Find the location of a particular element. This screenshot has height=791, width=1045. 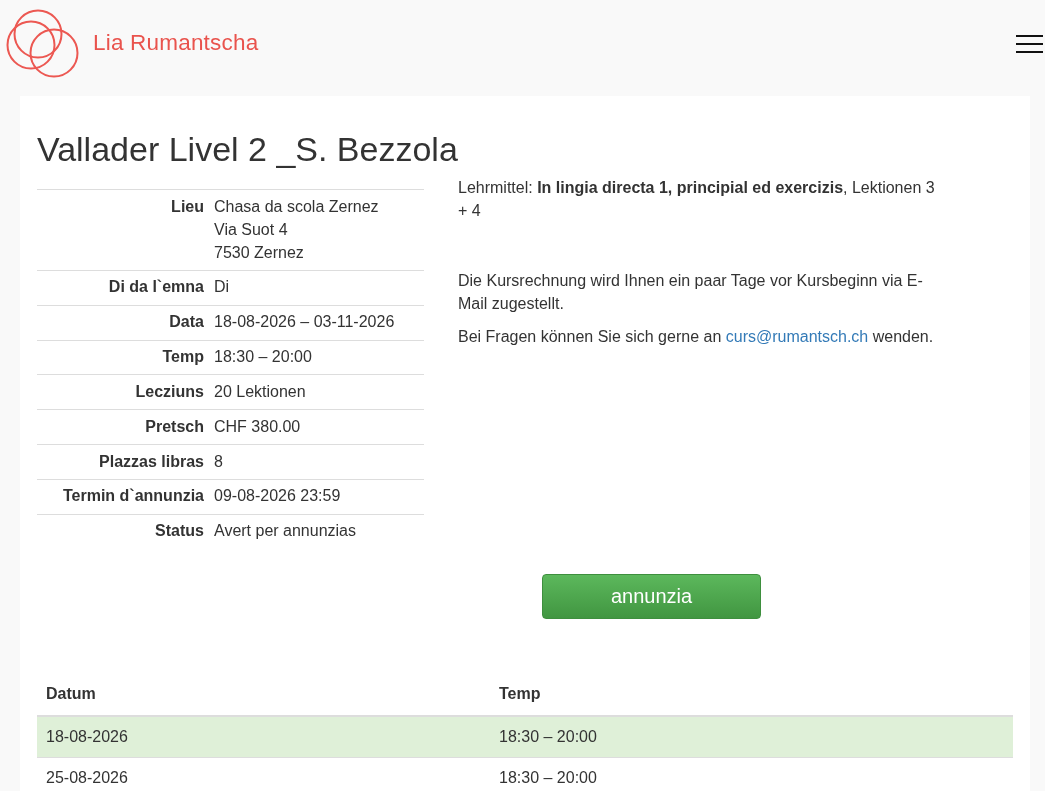

detail-value: 18-08-2026 – 03-11-2026 is located at coordinates (304, 322).